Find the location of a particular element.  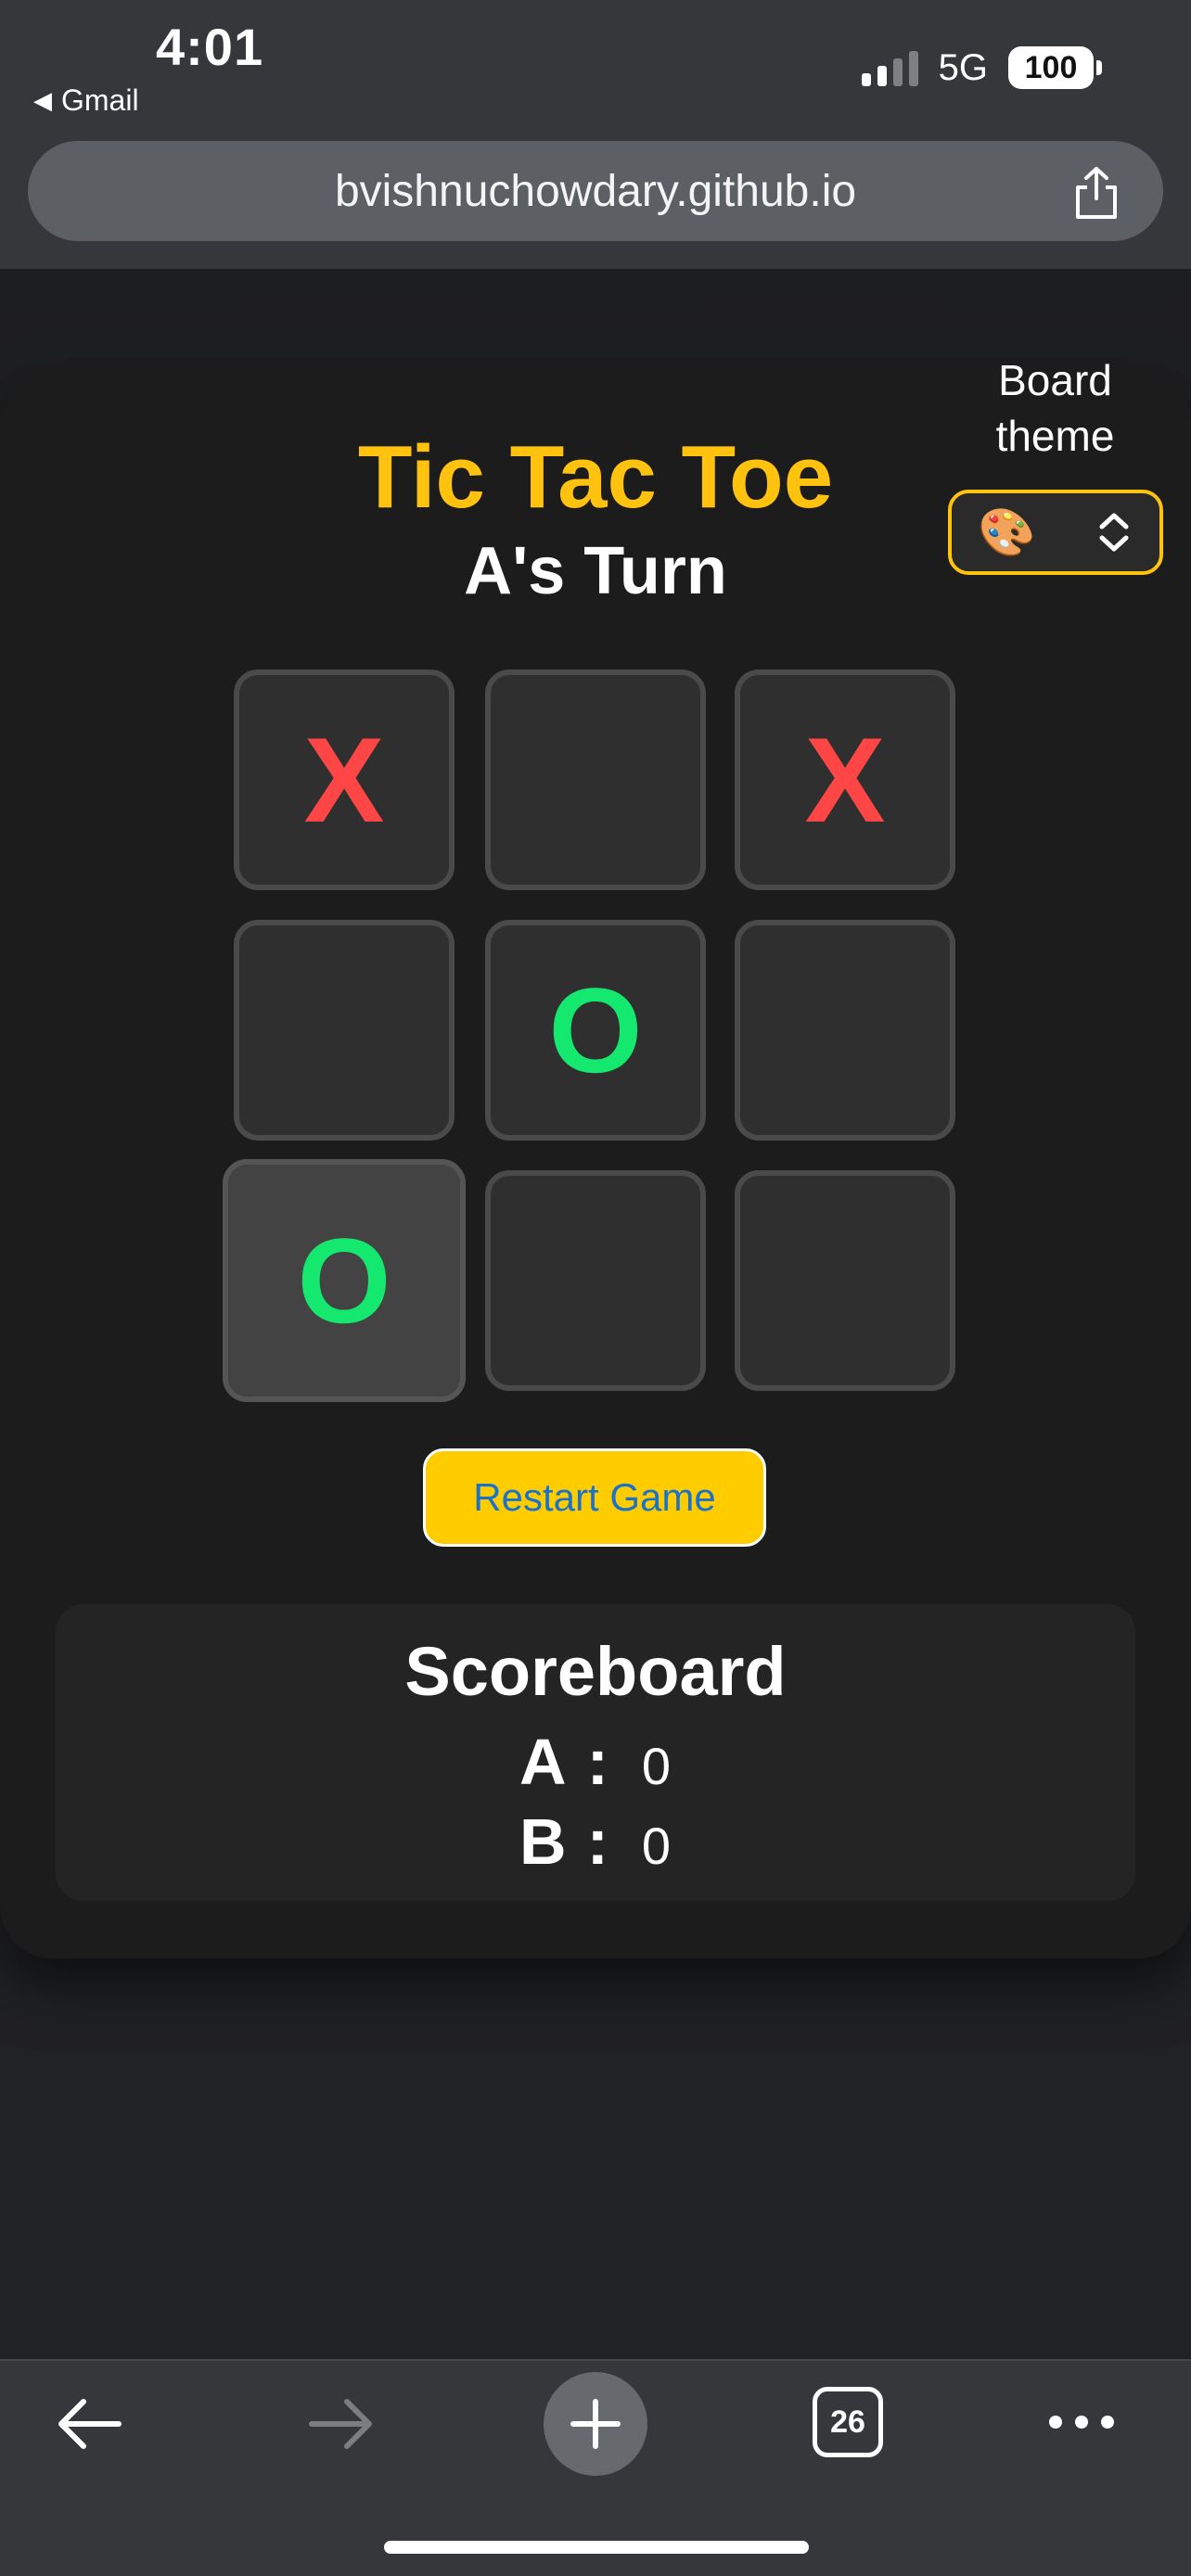

status-indicators: 5G 100 is located at coordinates (981, 67).